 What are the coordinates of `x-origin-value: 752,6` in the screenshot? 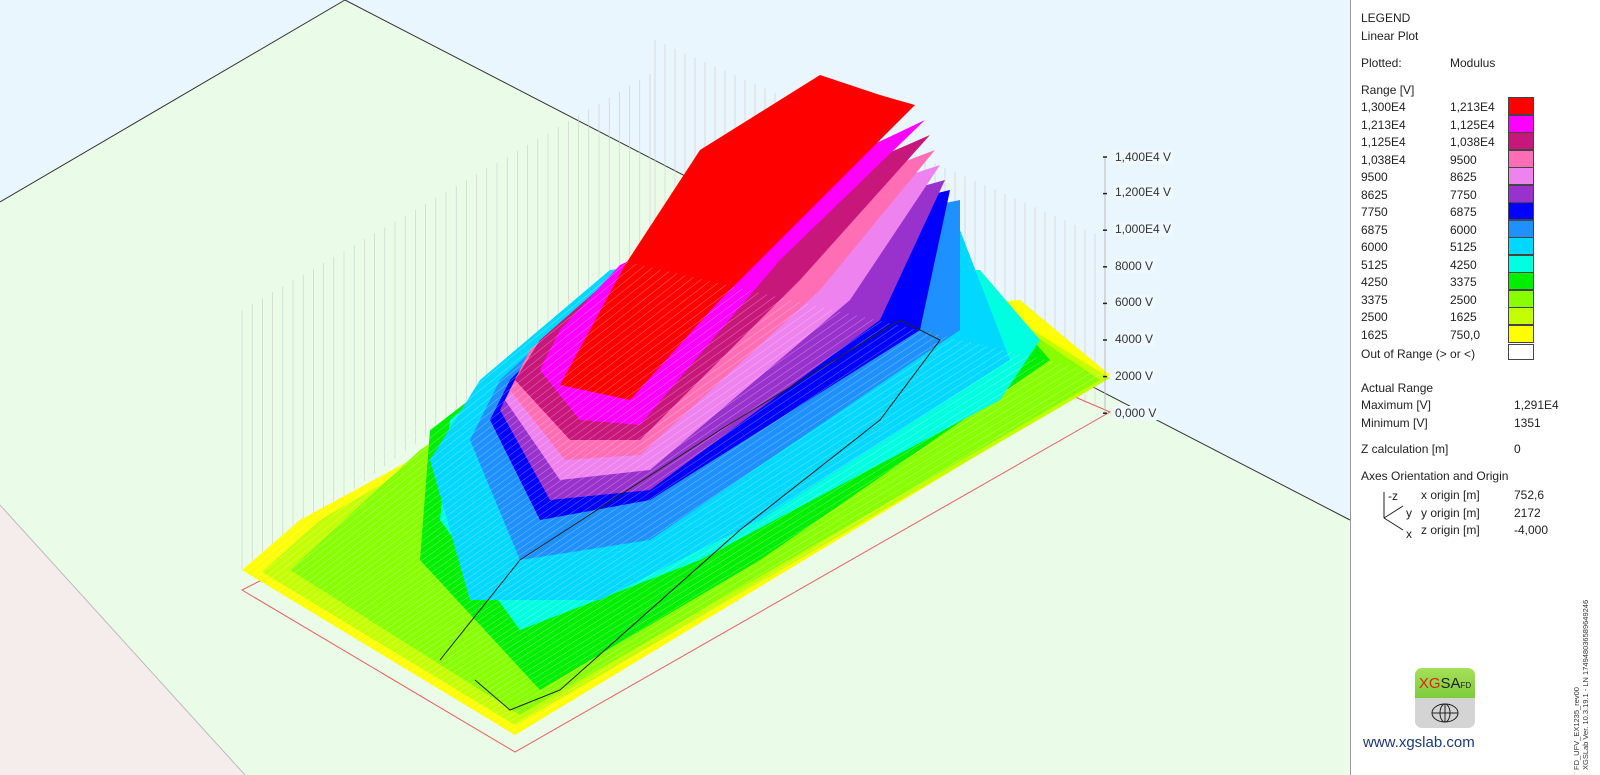 It's located at (1529, 495).